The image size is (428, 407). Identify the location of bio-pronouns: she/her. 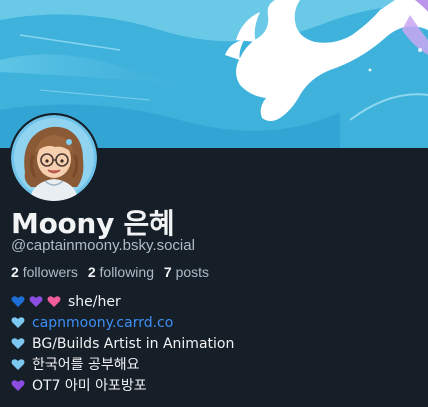
(94, 301).